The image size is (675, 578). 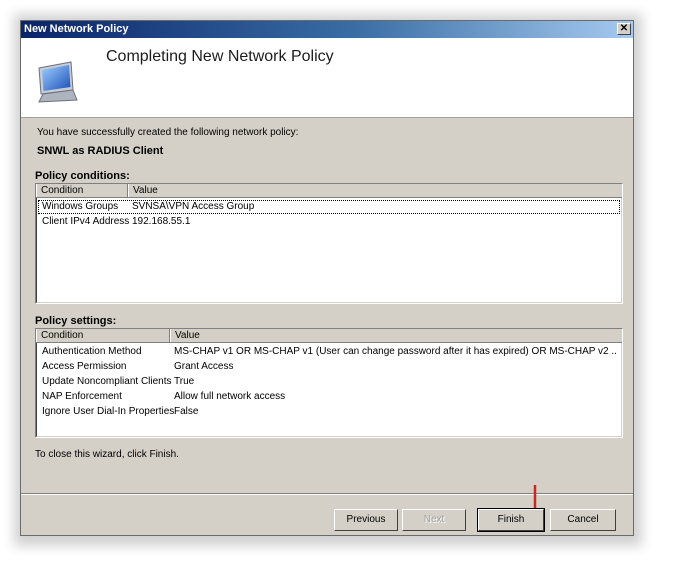 I want to click on conditions-header: Condition Value, so click(x=329, y=191).